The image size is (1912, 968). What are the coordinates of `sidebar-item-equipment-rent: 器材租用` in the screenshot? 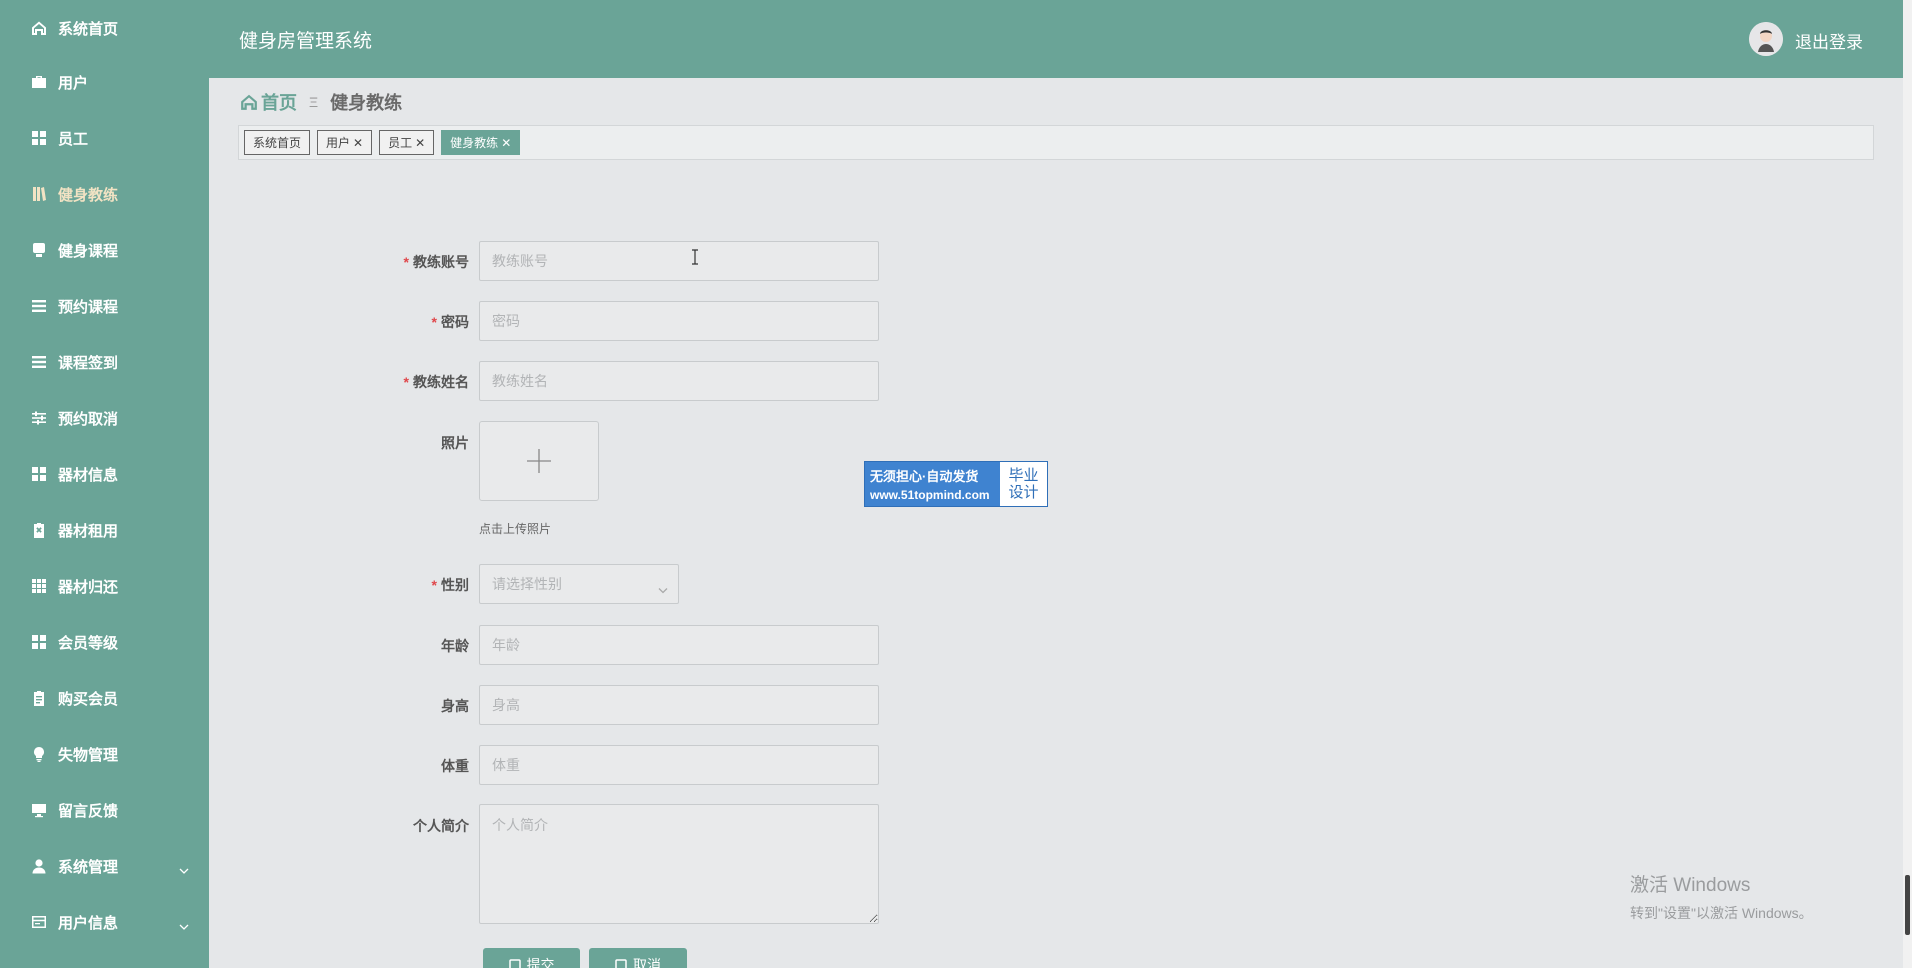 It's located at (104, 530).